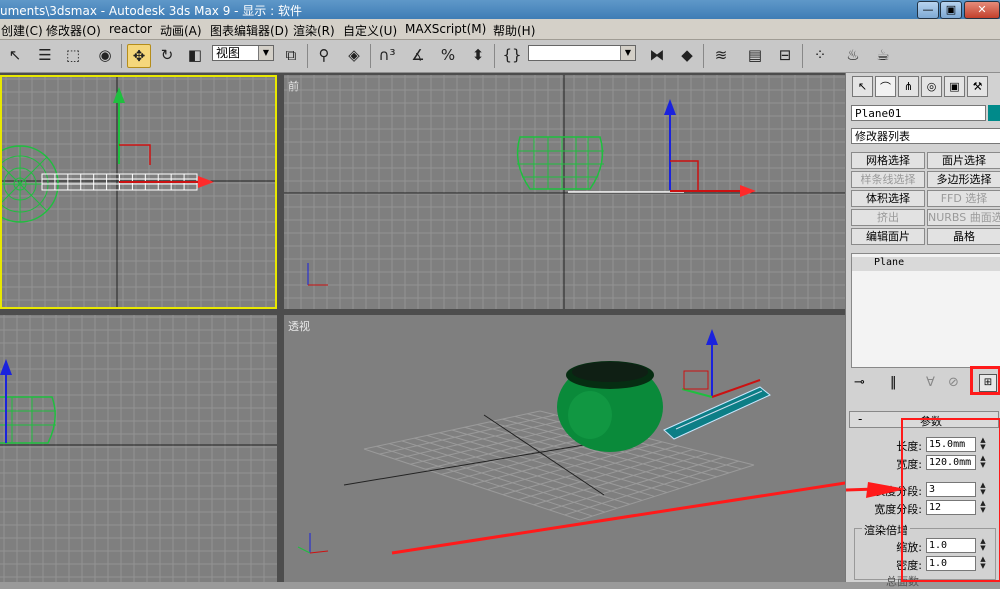 This screenshot has height=589, width=1000. What do you see at coordinates (928, 10) in the screenshot?
I see `minimize-button: —` at bounding box center [928, 10].